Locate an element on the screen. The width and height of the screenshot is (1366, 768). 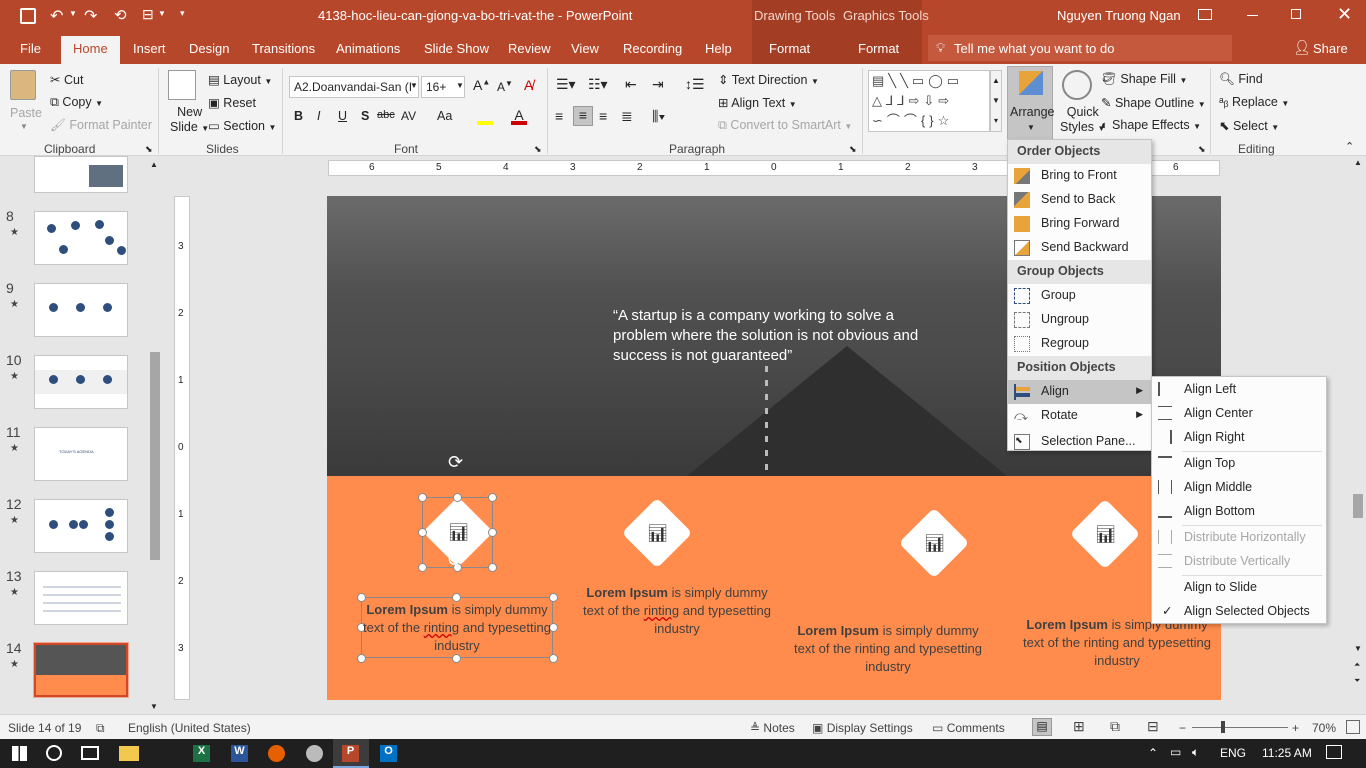
tell-me-box: 💡︎ Tell me what you want to do is located at coordinates (1080, 48).